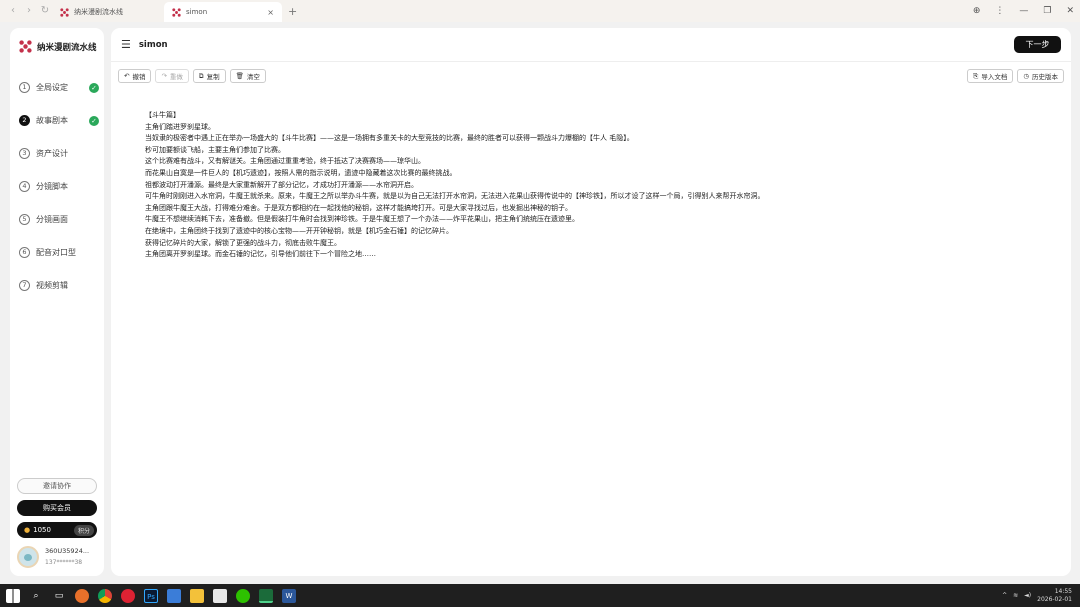 The height and width of the screenshot is (607, 1080). Describe the element at coordinates (1070, 11) in the screenshot. I see `close-window-icon: ✕` at that location.